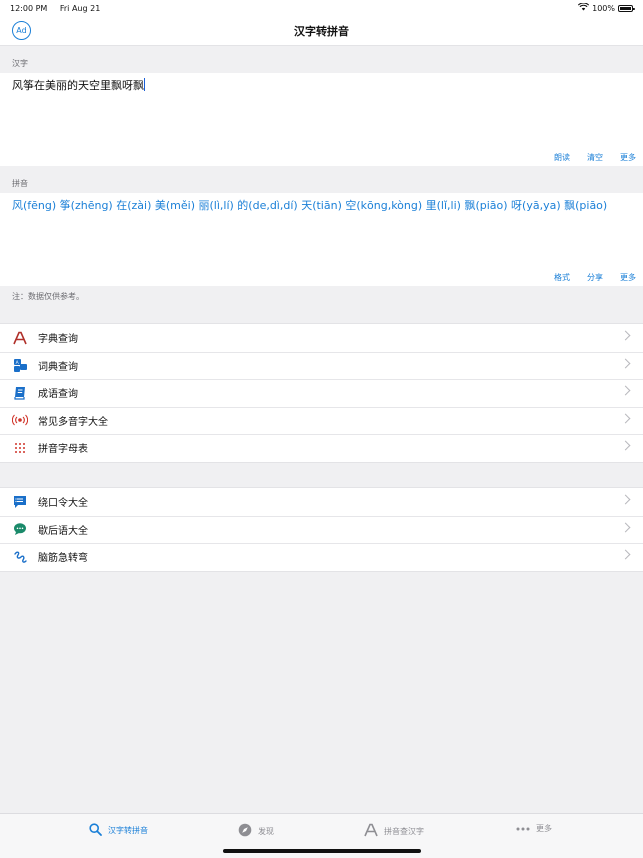 The height and width of the screenshot is (858, 643). What do you see at coordinates (48, 296) in the screenshot?
I see `disclaimer-note: 注：数据仅供参考。` at bounding box center [48, 296].